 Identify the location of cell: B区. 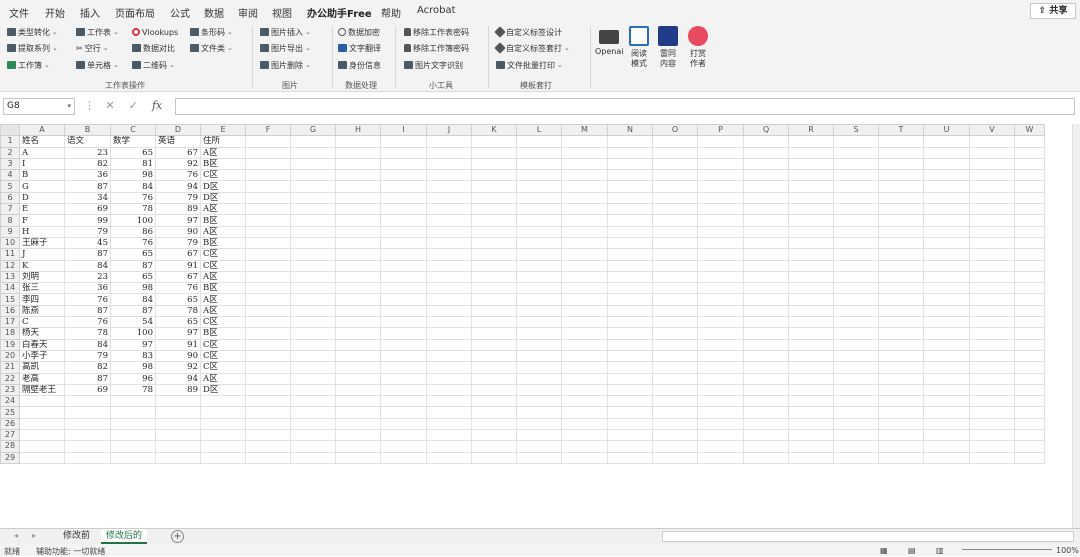
(223, 288).